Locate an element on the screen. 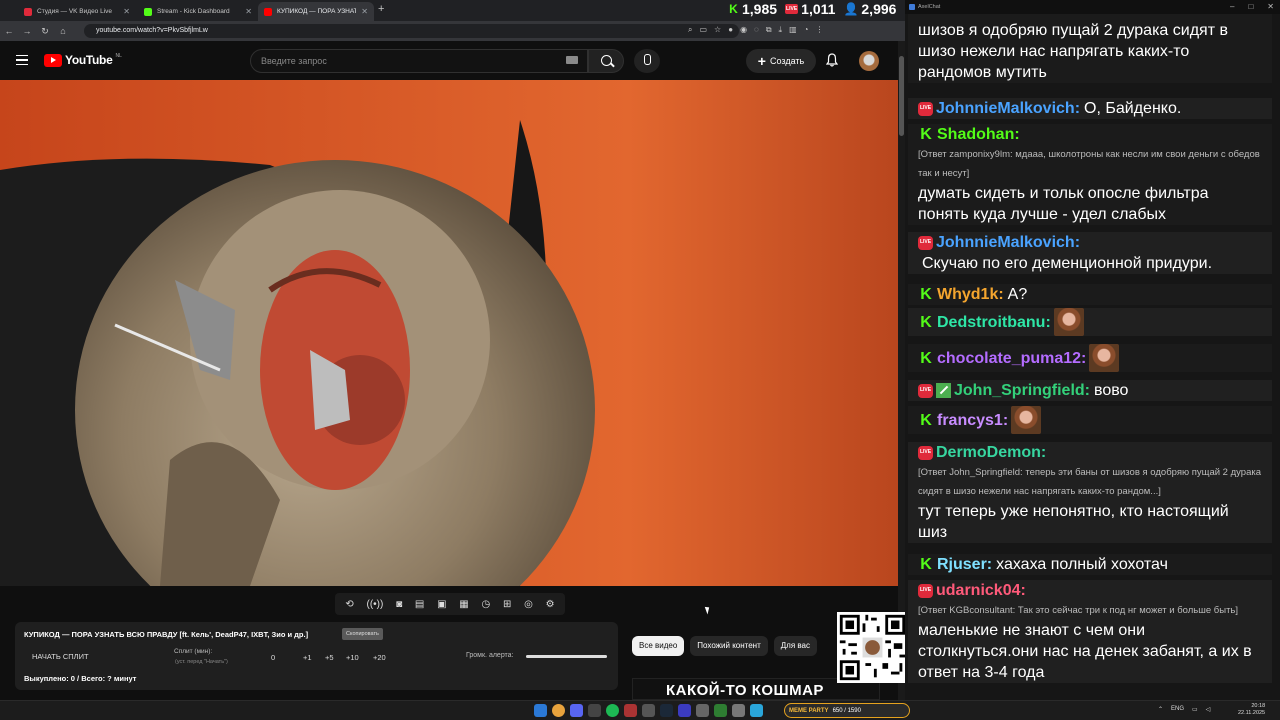  screenshot-icon: ◎ is located at coordinates (528, 604).